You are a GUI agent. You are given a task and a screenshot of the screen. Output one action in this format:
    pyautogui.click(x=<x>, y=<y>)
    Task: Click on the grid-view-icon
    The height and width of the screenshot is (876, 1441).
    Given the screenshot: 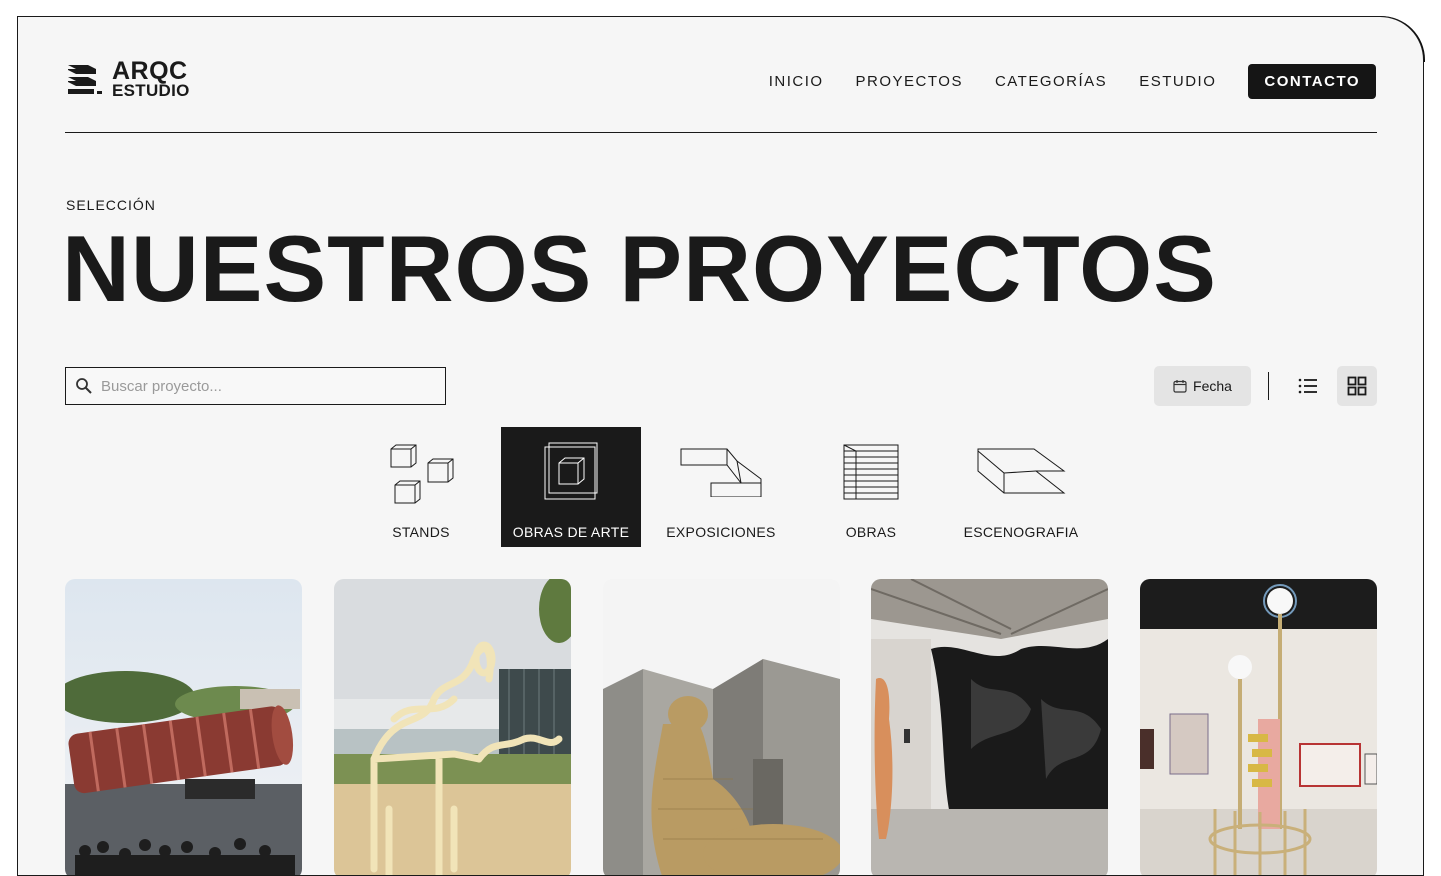 What is the action you would take?
    pyautogui.click(x=1357, y=386)
    